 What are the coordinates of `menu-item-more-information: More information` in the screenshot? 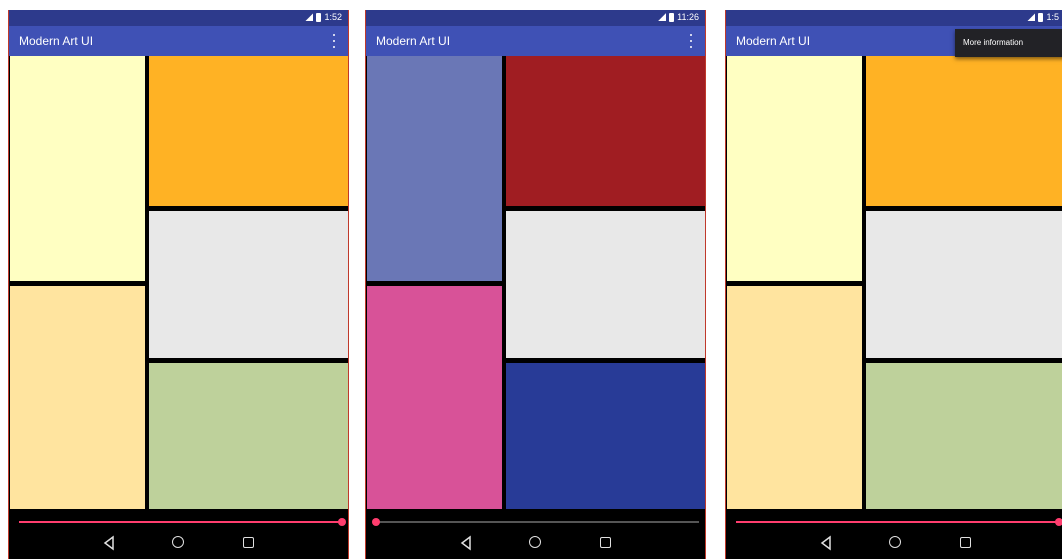 It's located at (993, 42).